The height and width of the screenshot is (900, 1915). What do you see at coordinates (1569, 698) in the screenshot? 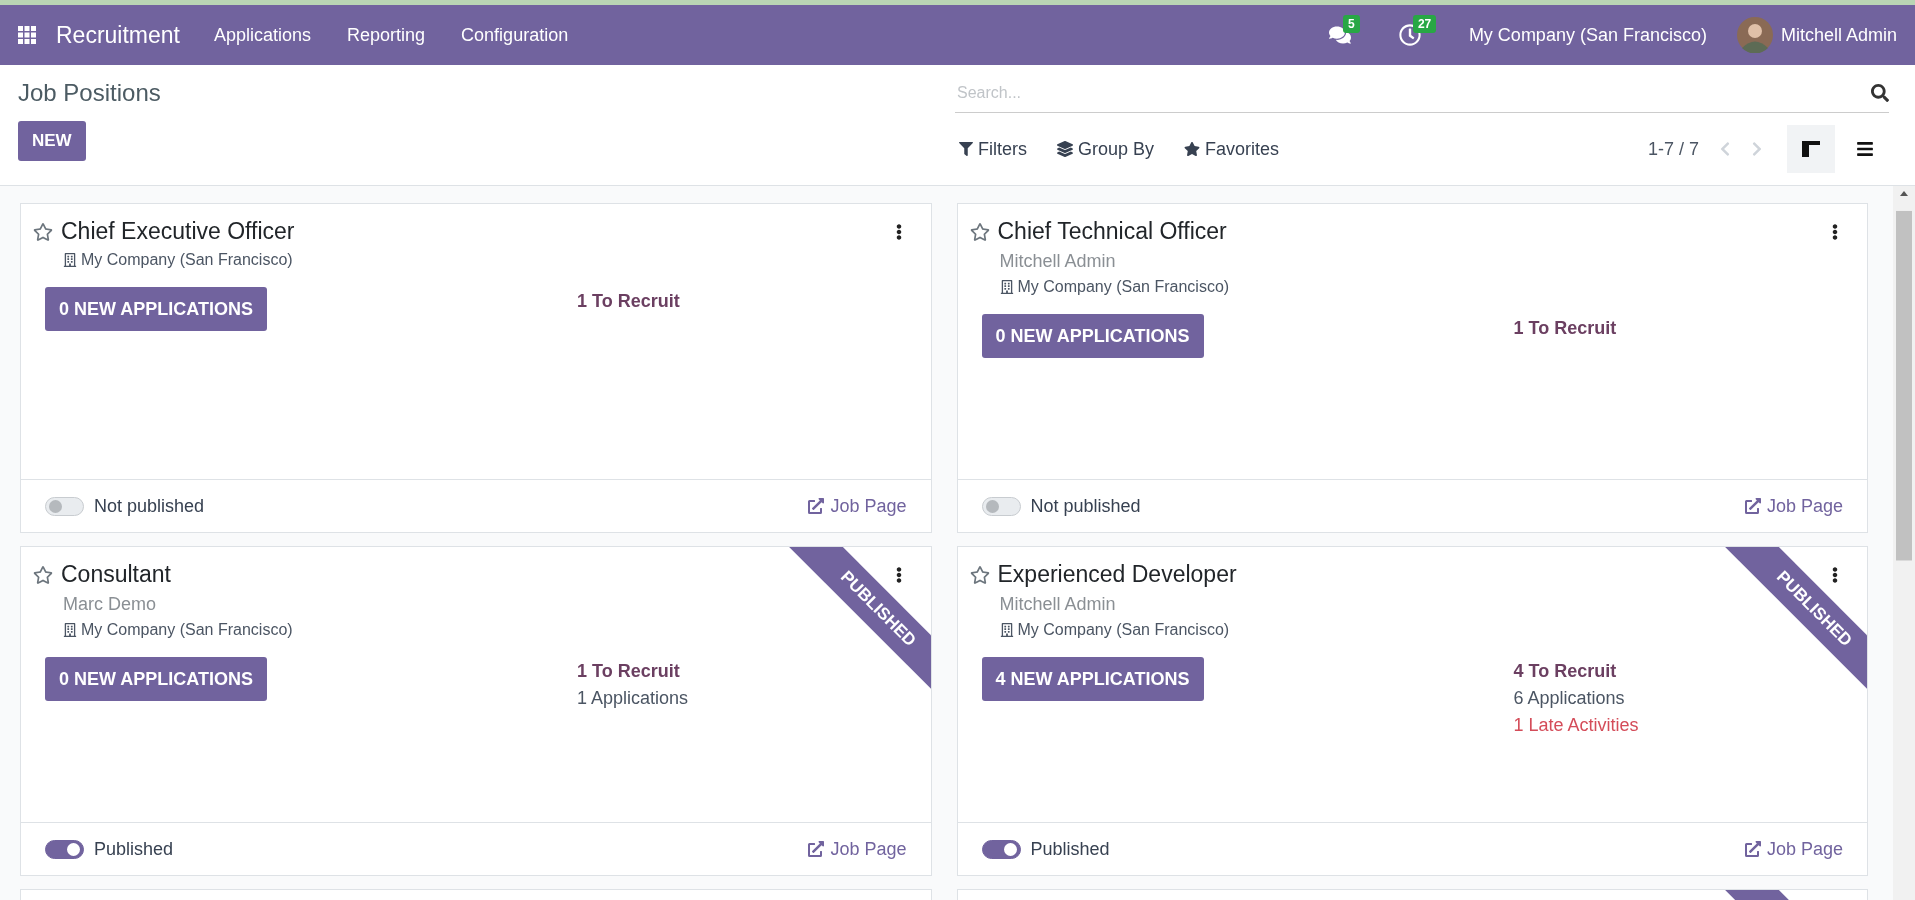
I see `job-stat-link: 6 Applications` at bounding box center [1569, 698].